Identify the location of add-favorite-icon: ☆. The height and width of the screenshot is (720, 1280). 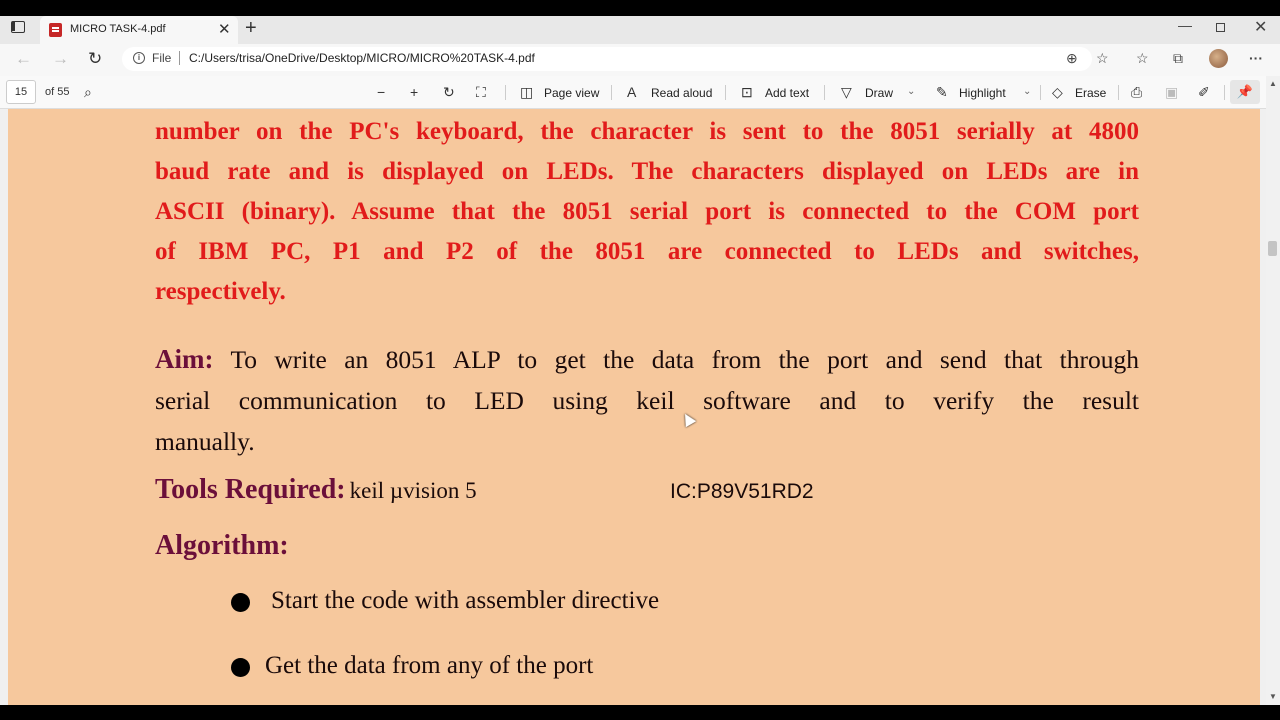
(1102, 58).